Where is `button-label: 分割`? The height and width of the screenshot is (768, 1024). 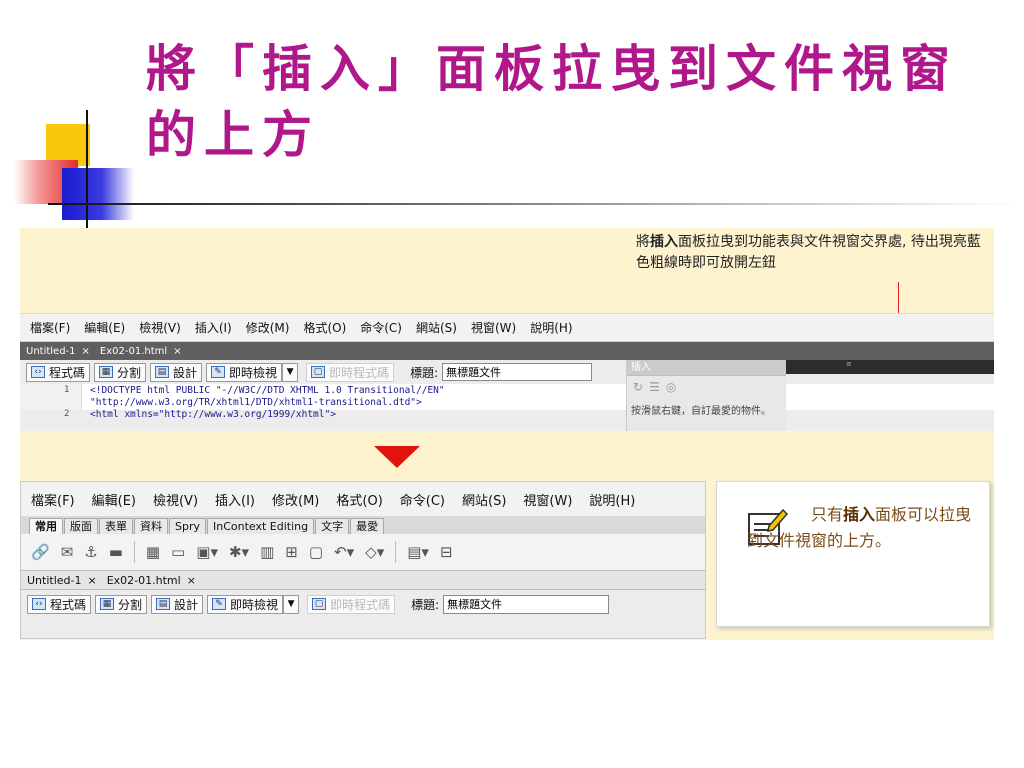
button-label: 分割 is located at coordinates (129, 372).